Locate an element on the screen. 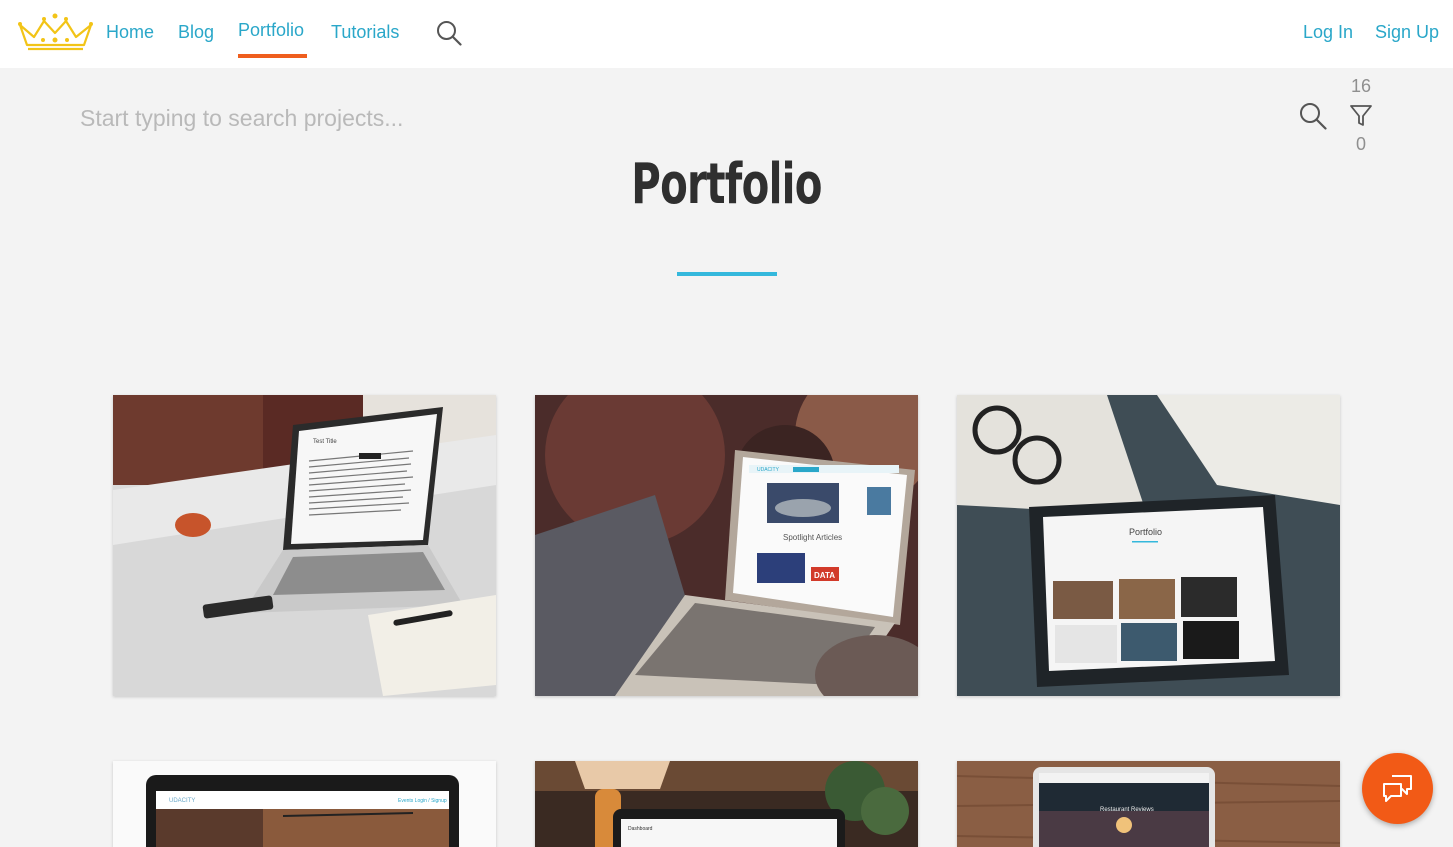 The width and height of the screenshot is (1453, 847). filter-active-count: 0 is located at coordinates (1360, 144).